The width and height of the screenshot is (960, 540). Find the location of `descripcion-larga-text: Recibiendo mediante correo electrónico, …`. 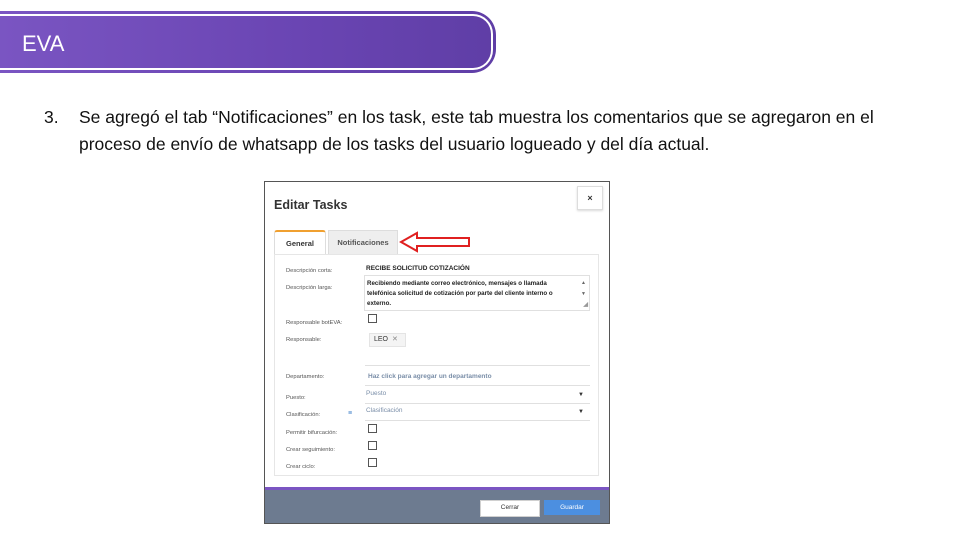

descripcion-larga-text: Recibiendo mediante correo electrónico, … is located at coordinates (460, 293).